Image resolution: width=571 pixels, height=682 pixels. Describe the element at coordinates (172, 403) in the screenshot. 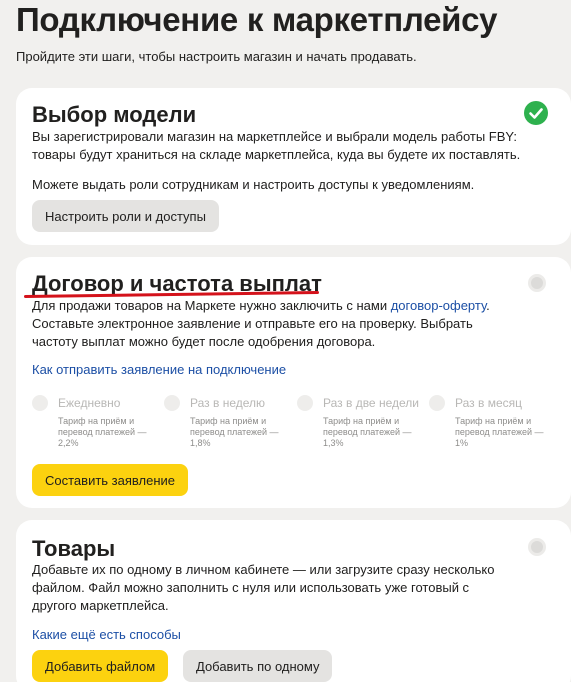

I see `radio-weekly` at that location.